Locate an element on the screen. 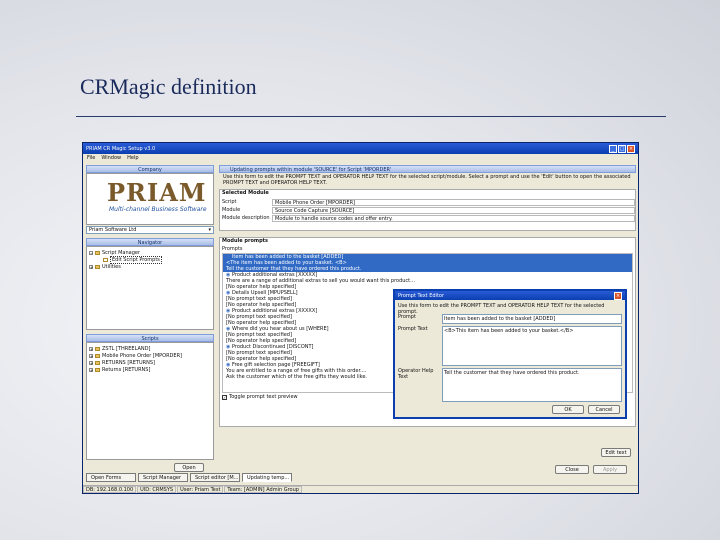 The height and width of the screenshot is (540, 720). script-label: Mobile Phone Order [MPORDER] is located at coordinates (142, 355).